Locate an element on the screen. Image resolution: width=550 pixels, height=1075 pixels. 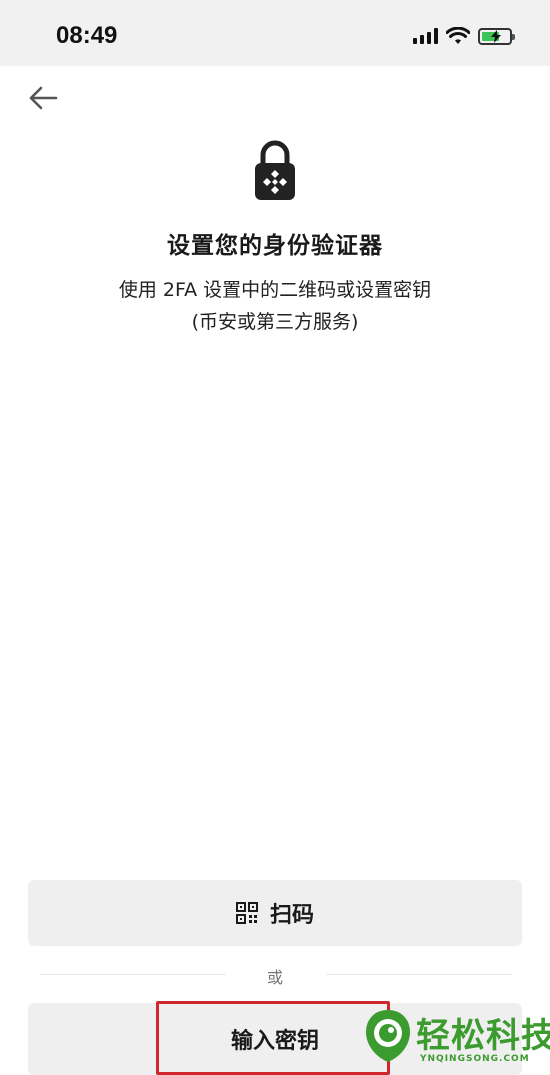
charging-bolt-icon is located at coordinates (496, 36).